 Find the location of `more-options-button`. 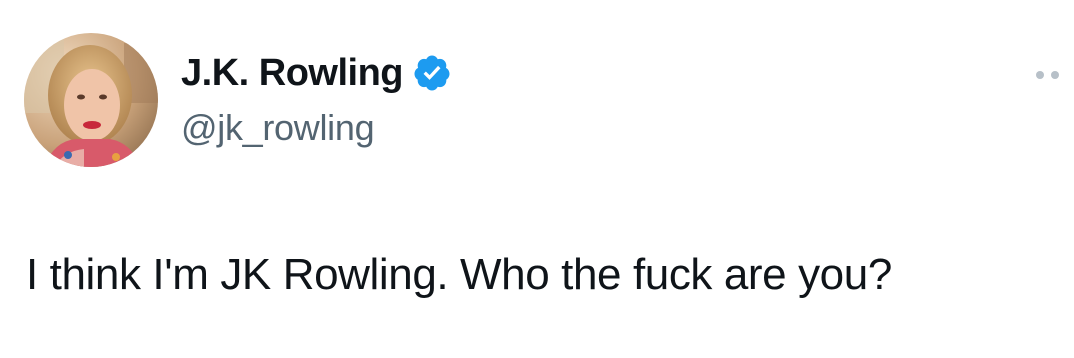

more-options-button is located at coordinates (1054, 75).